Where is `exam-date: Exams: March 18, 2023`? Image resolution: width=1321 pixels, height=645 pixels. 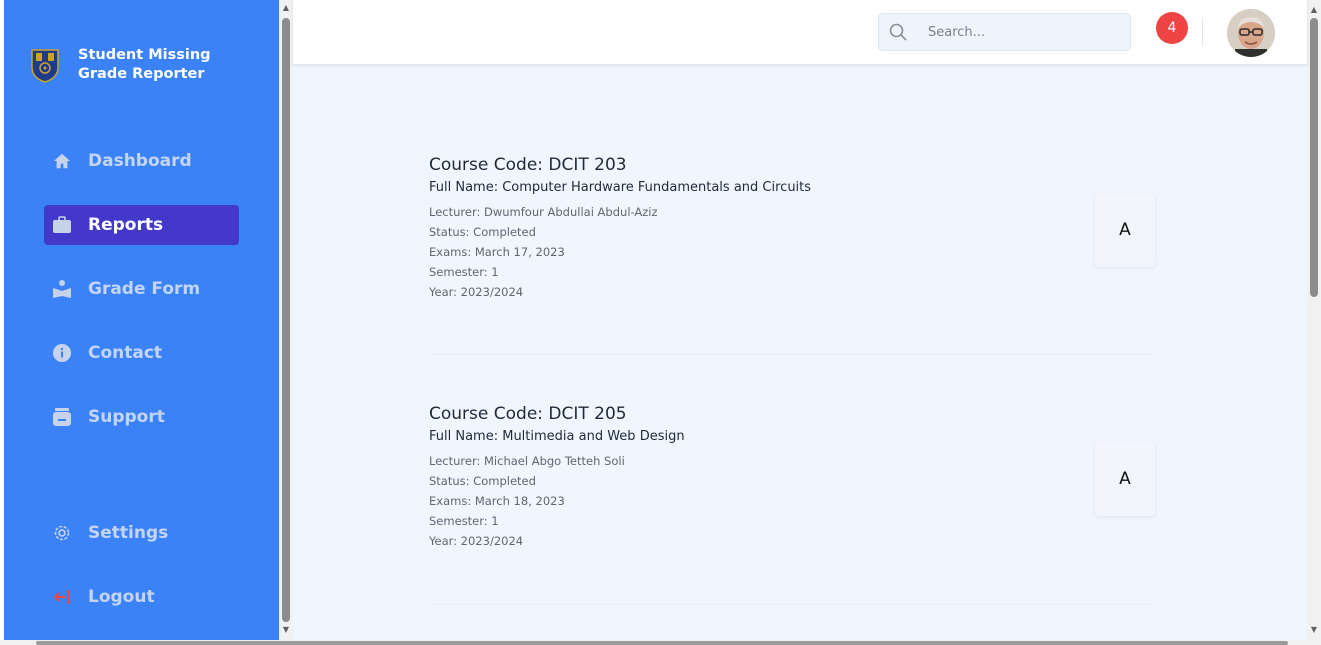
exam-date: Exams: March 18, 2023 is located at coordinates (497, 501).